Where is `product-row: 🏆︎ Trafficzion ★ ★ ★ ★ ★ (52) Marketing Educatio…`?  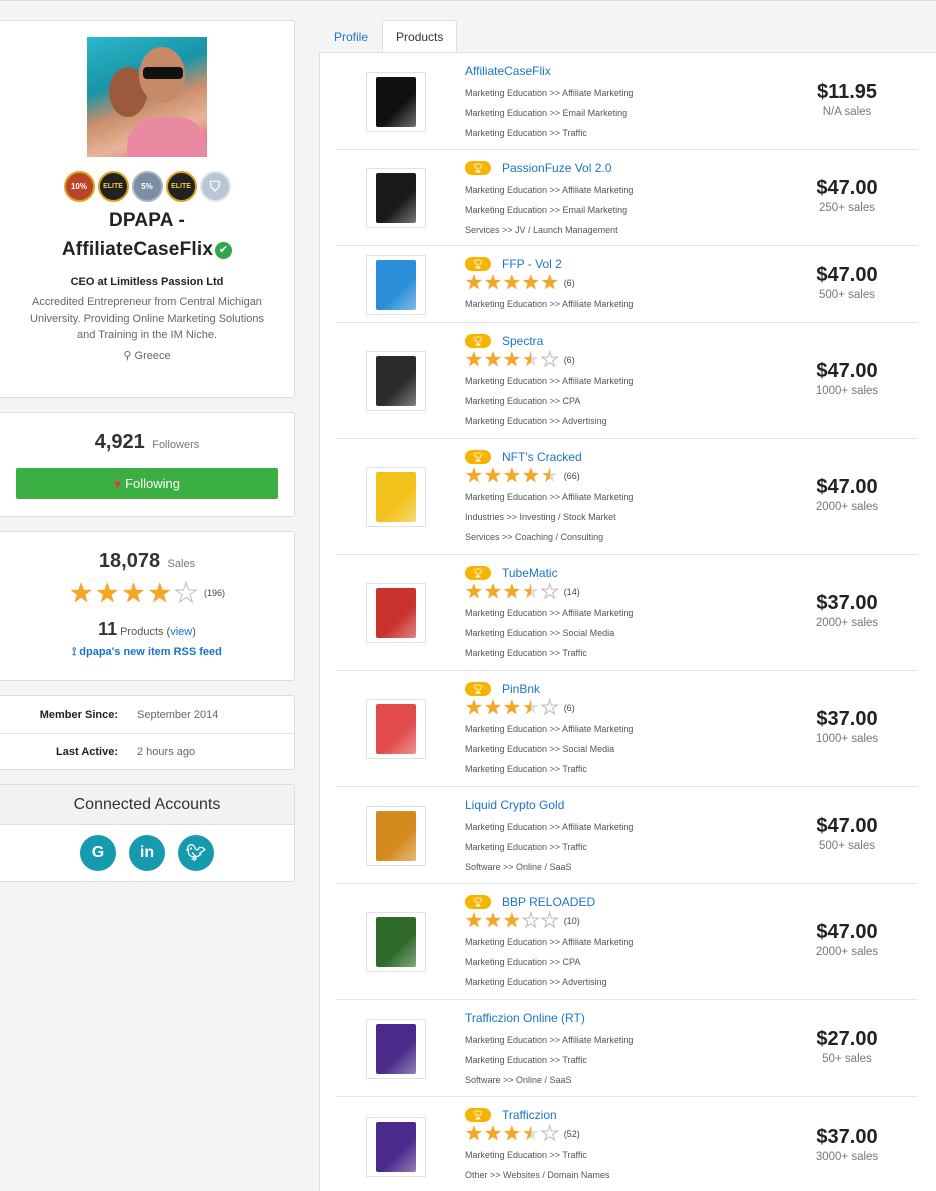 product-row: 🏆︎ Trafficzion ★ ★ ★ ★ ★ (52) Marketing Educatio… is located at coordinates (627, 1144).